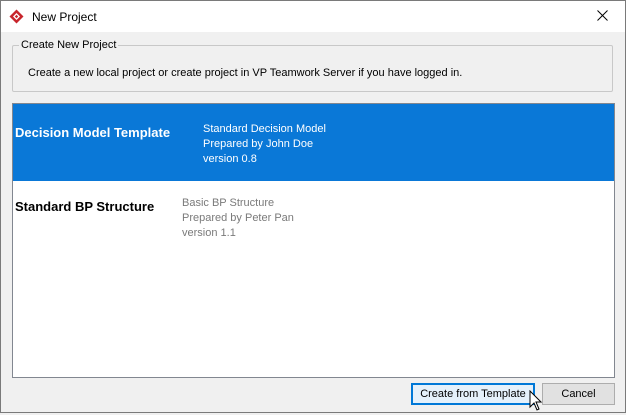 The height and width of the screenshot is (415, 626). I want to click on template-desc-line: version 1.1, so click(209, 233).